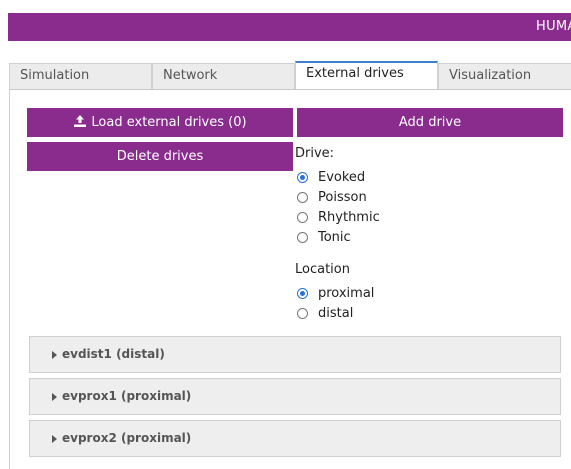 The width and height of the screenshot is (571, 469). Describe the element at coordinates (322, 269) in the screenshot. I see `location-label: Location` at that location.